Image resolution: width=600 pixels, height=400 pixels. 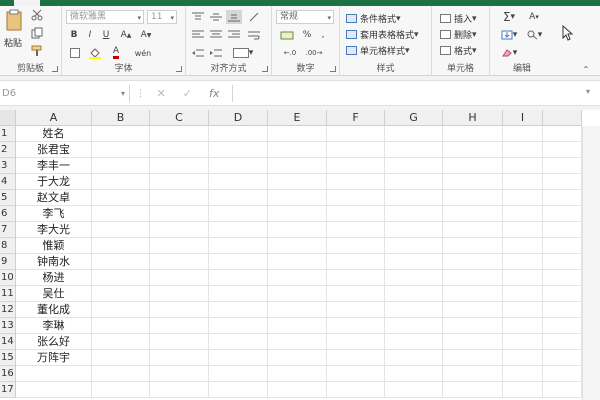 I want to click on cell-h17, so click(x=473, y=390).